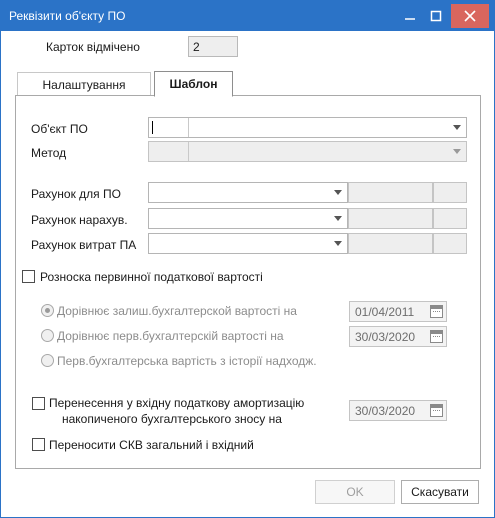 This screenshot has height=518, width=495. I want to click on account-expense-combo, so click(248, 243).